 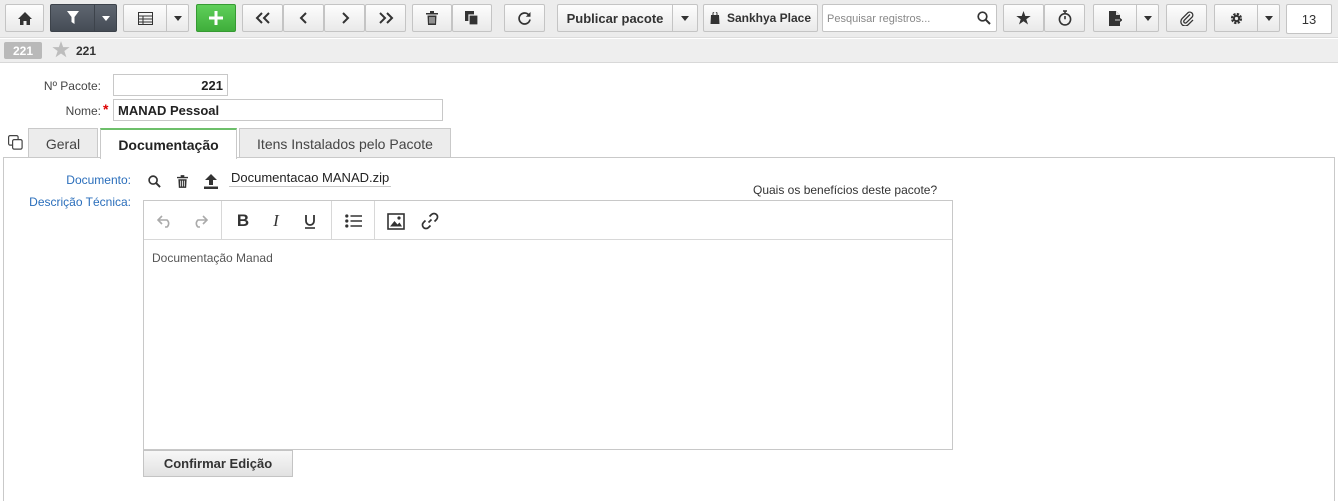 I want to click on home-button, so click(x=24, y=18).